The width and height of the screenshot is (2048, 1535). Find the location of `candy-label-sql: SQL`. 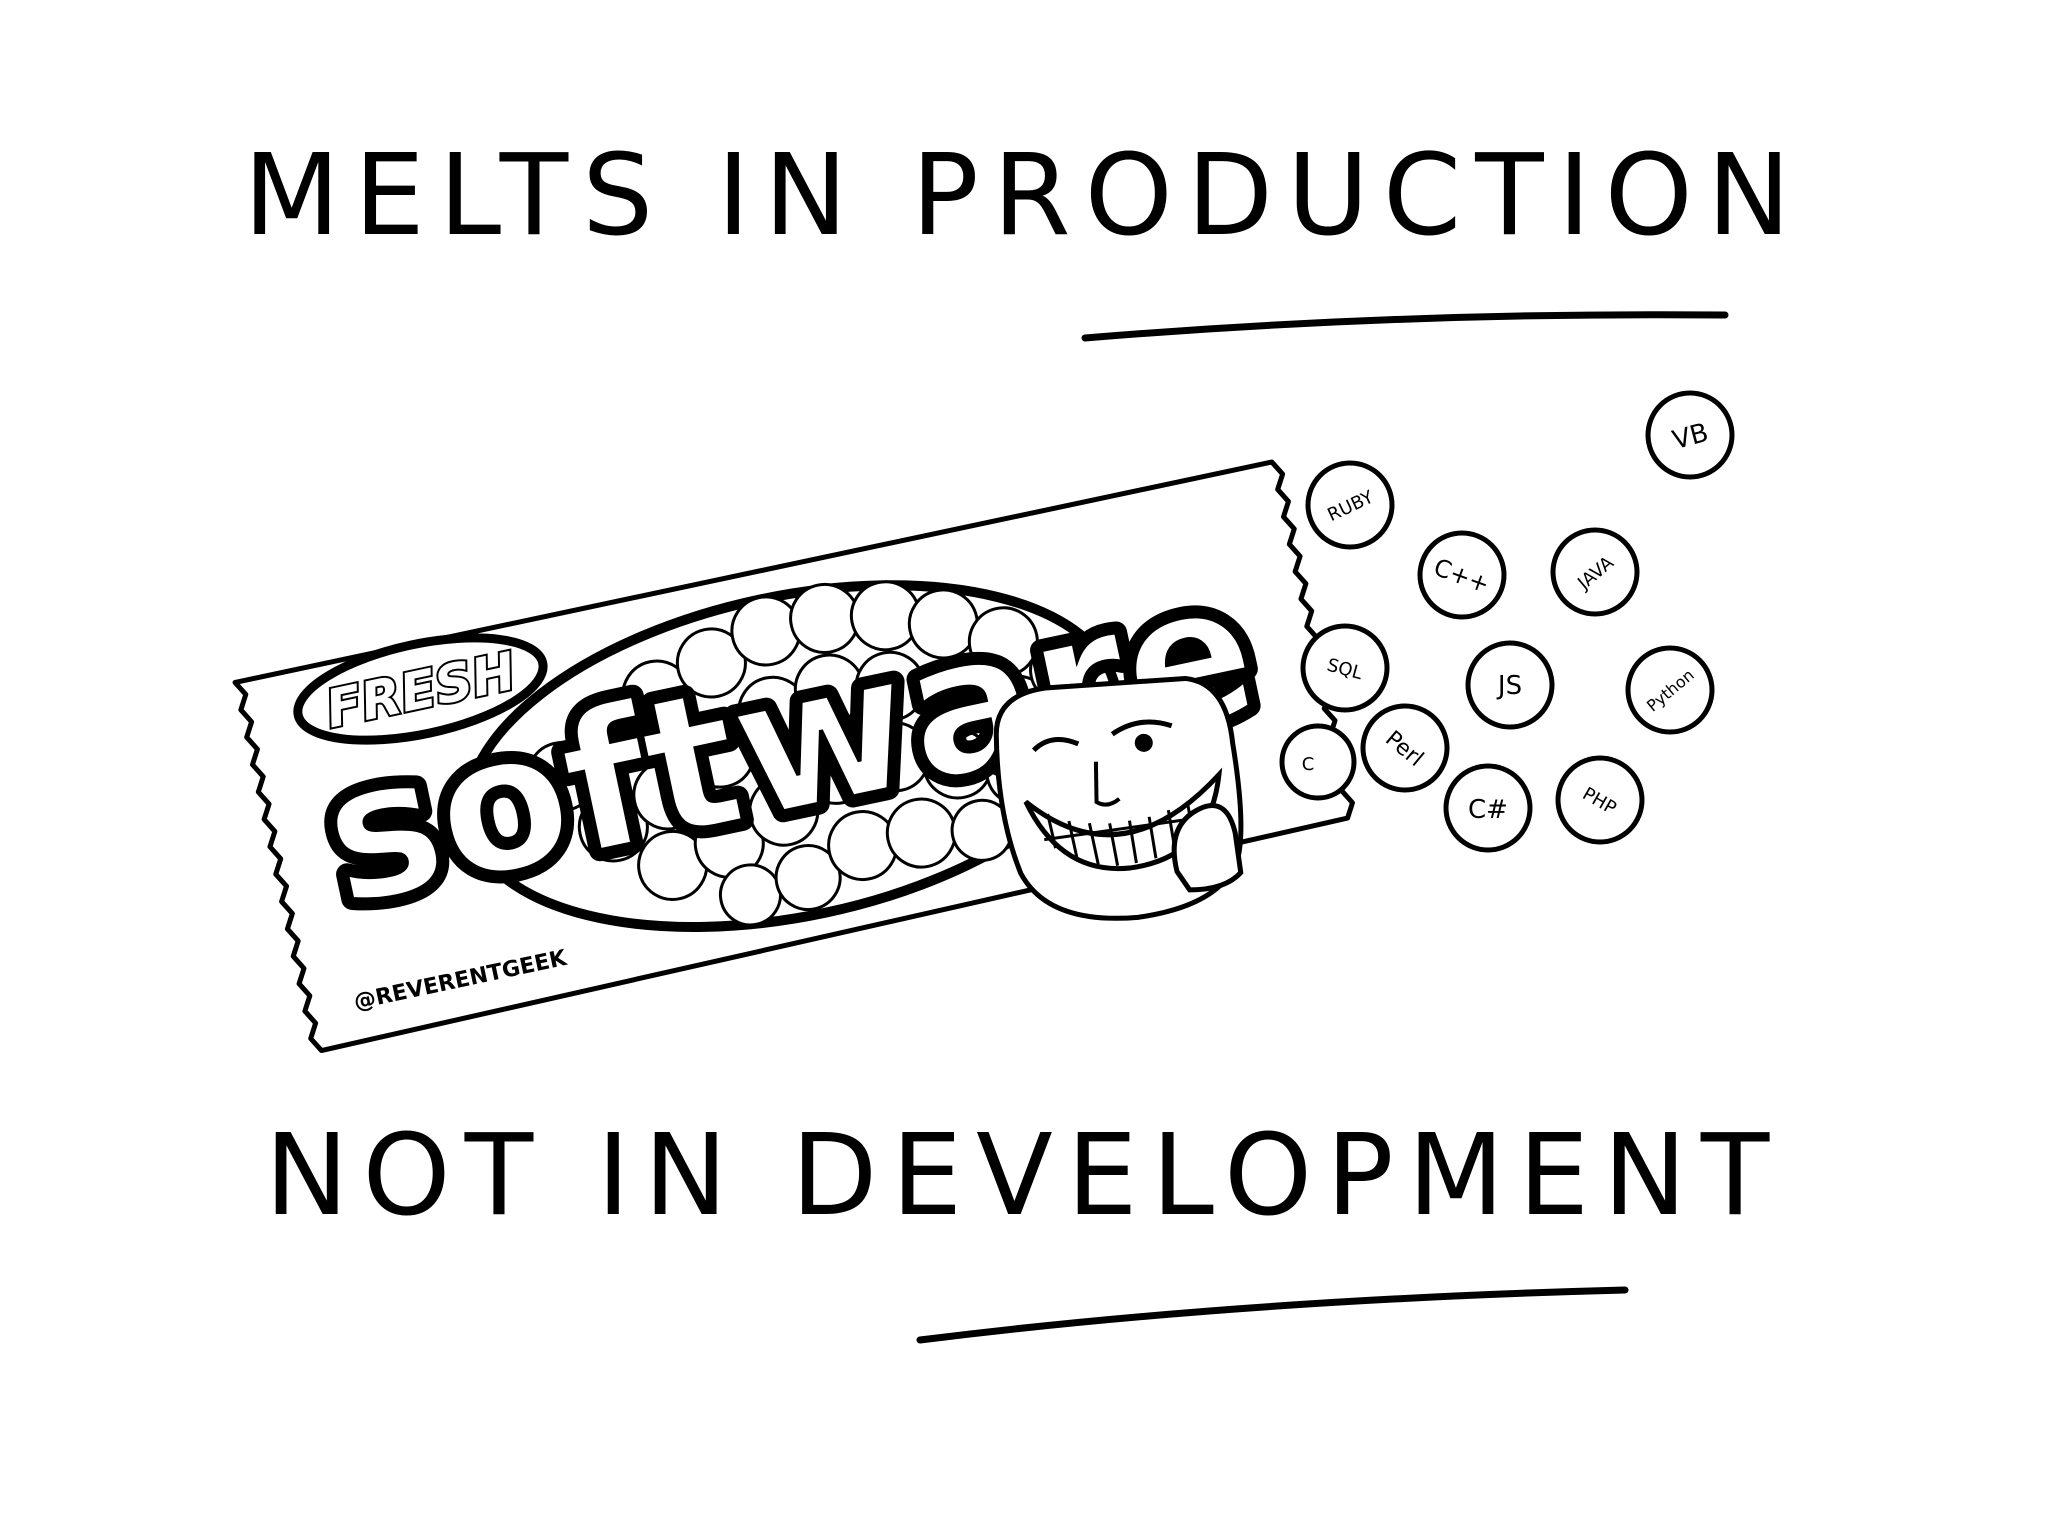

candy-label-sql: SQL is located at coordinates (1345, 670).